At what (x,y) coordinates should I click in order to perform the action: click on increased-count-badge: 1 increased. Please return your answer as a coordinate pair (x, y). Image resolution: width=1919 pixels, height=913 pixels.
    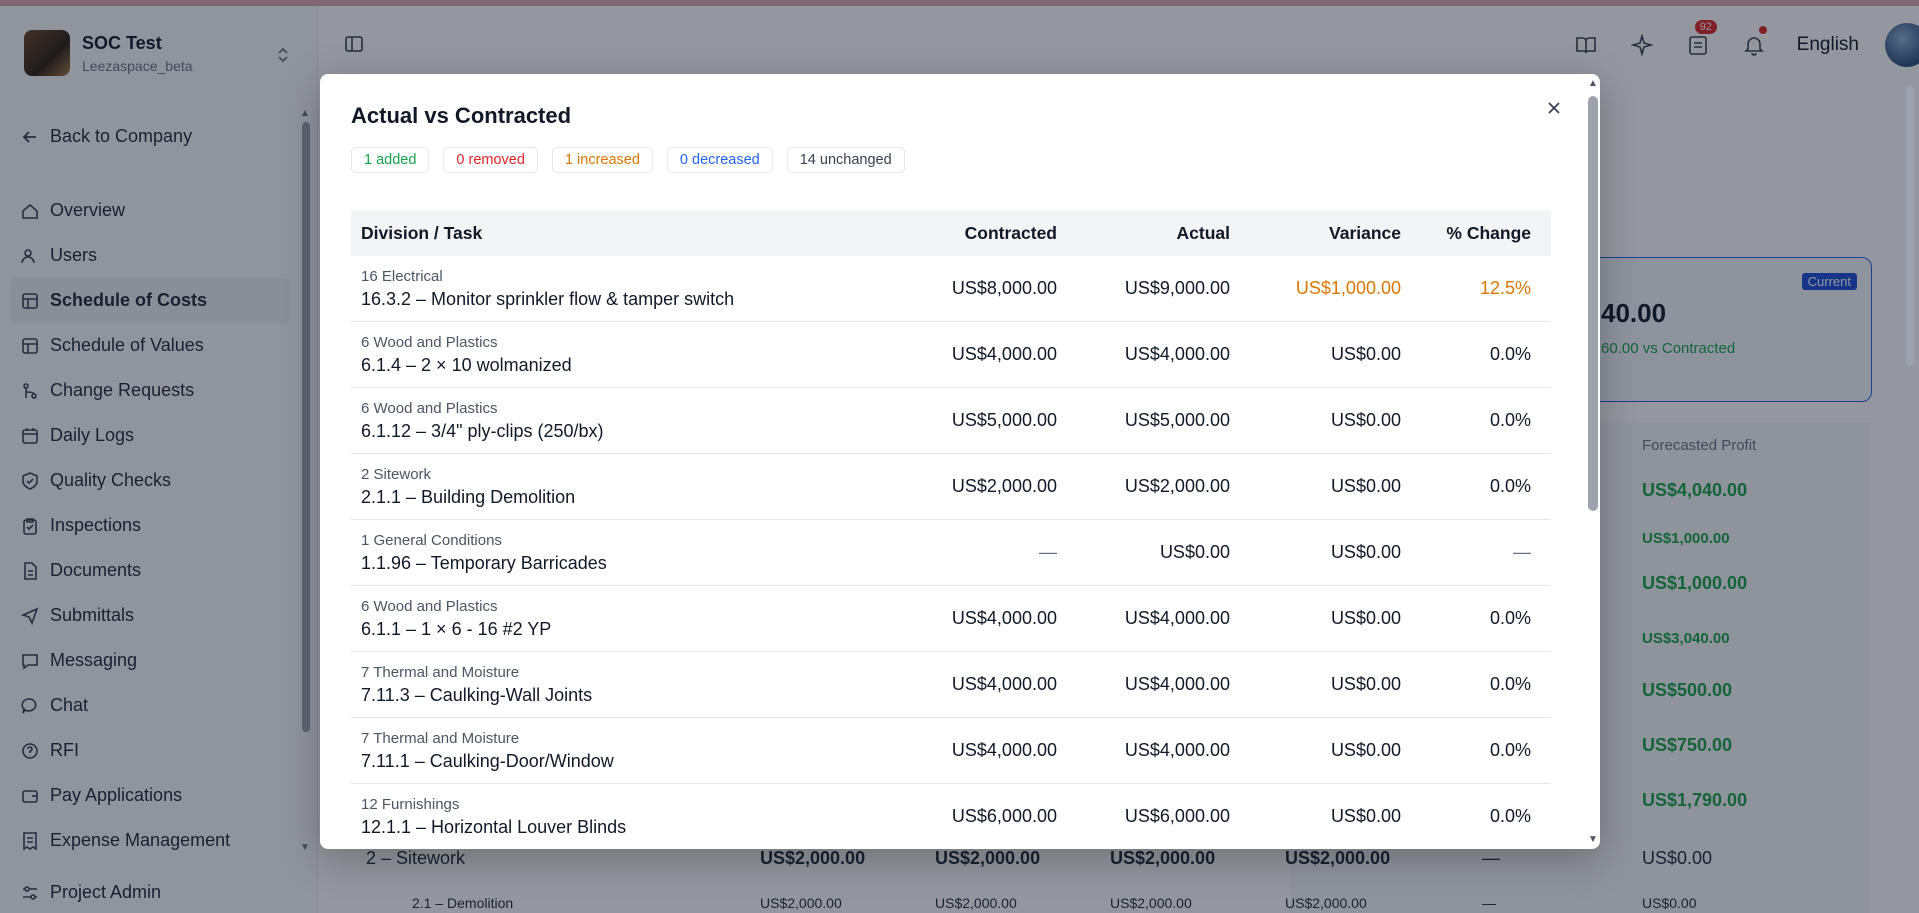
    Looking at the image, I should click on (602, 160).